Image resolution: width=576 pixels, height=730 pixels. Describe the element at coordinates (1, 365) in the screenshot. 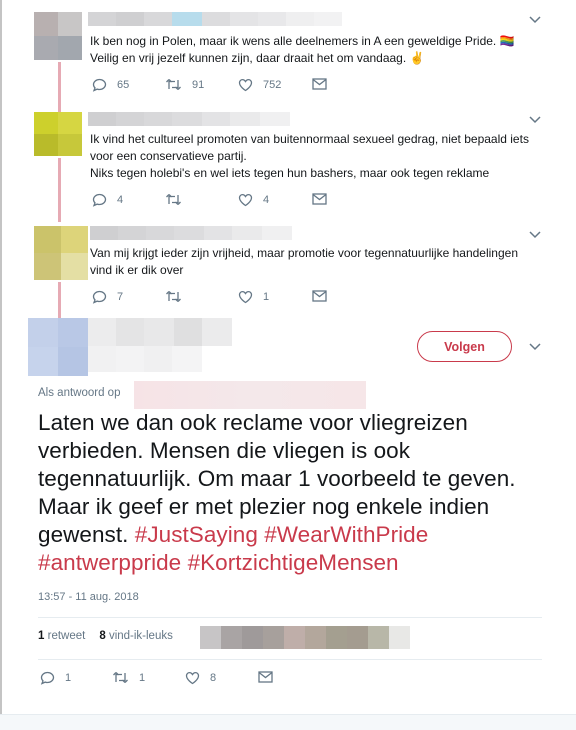

I see `window-edge` at that location.